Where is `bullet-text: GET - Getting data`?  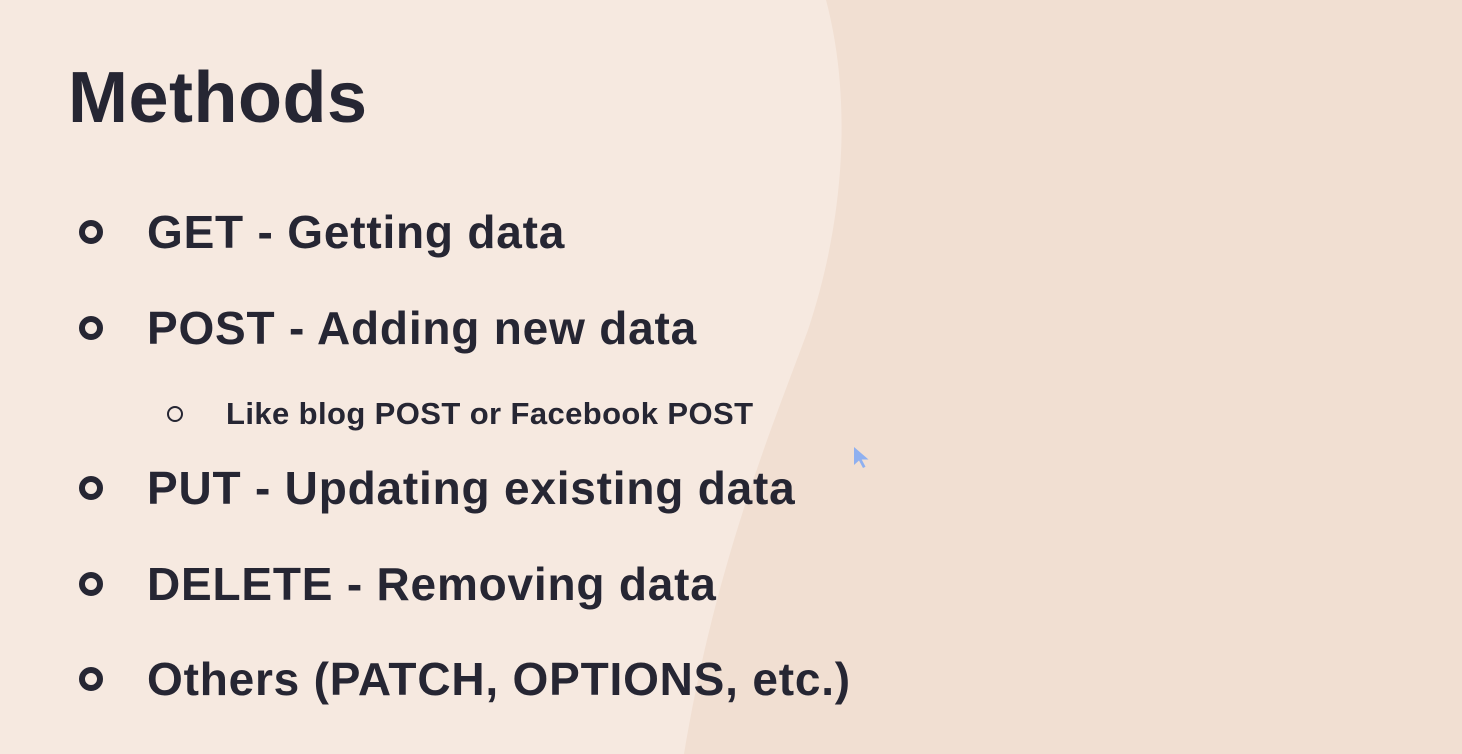 bullet-text: GET - Getting data is located at coordinates (356, 232).